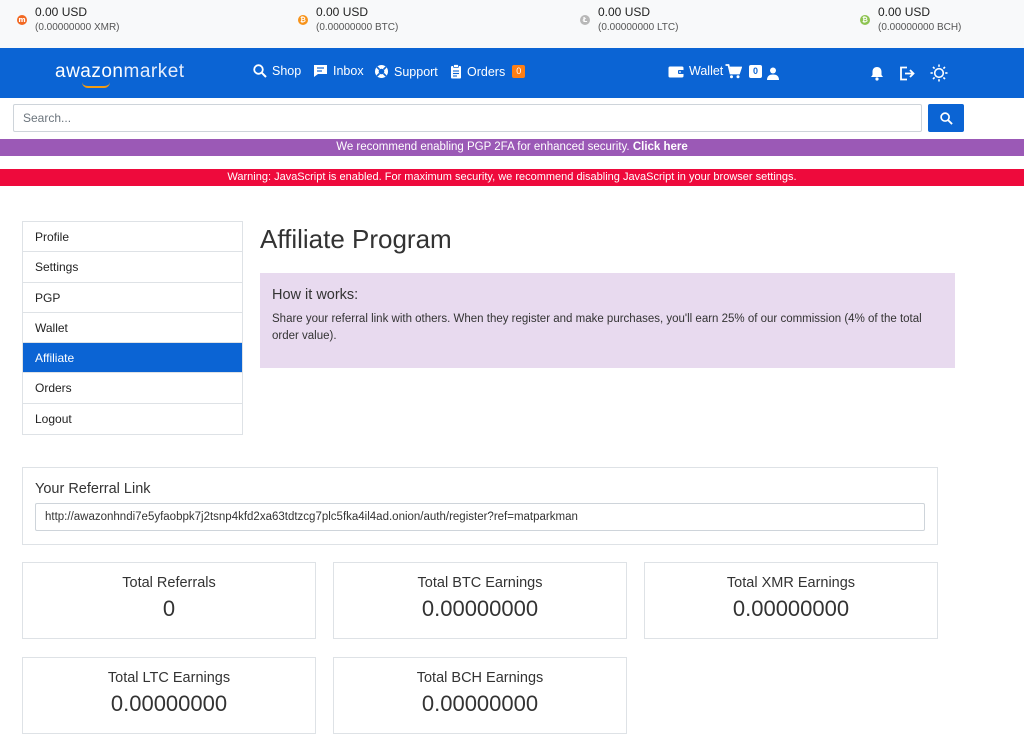 The height and width of the screenshot is (747, 1024). Describe the element at coordinates (77, 27) in the screenshot. I see `ticker-crypto: (0.00000000 XMR)` at that location.